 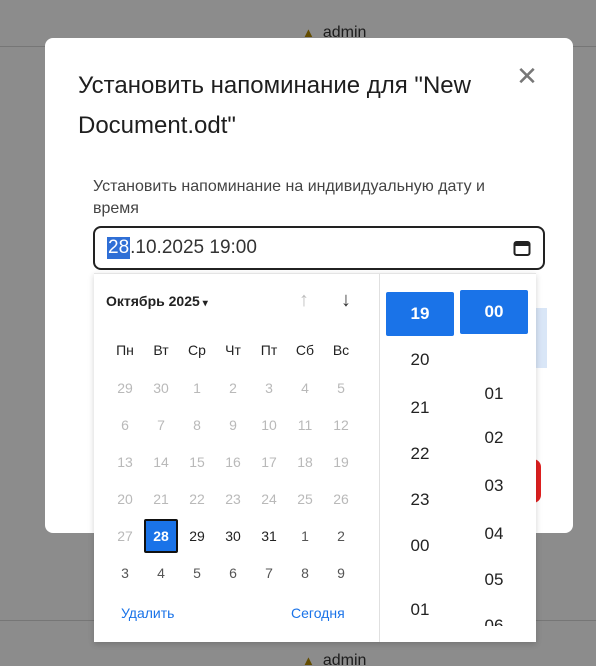 What do you see at coordinates (269, 425) in the screenshot?
I see `calendar-day: 10` at bounding box center [269, 425].